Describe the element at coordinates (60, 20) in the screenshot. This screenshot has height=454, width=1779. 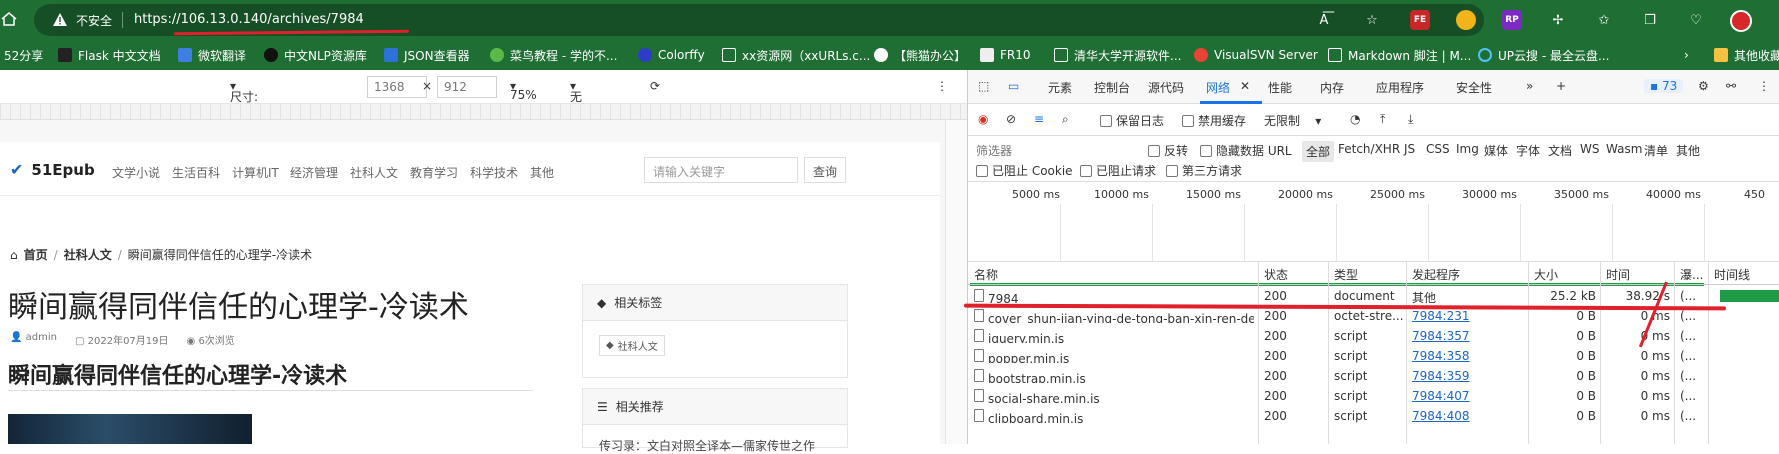
I see `warning-icon` at that location.